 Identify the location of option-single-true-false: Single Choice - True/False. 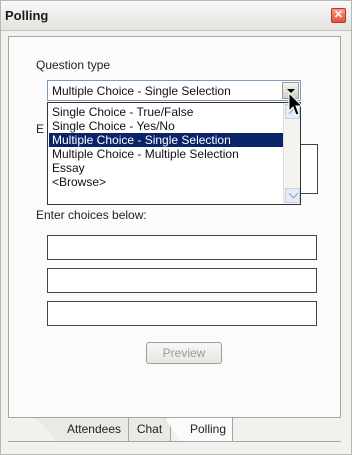
(166, 112).